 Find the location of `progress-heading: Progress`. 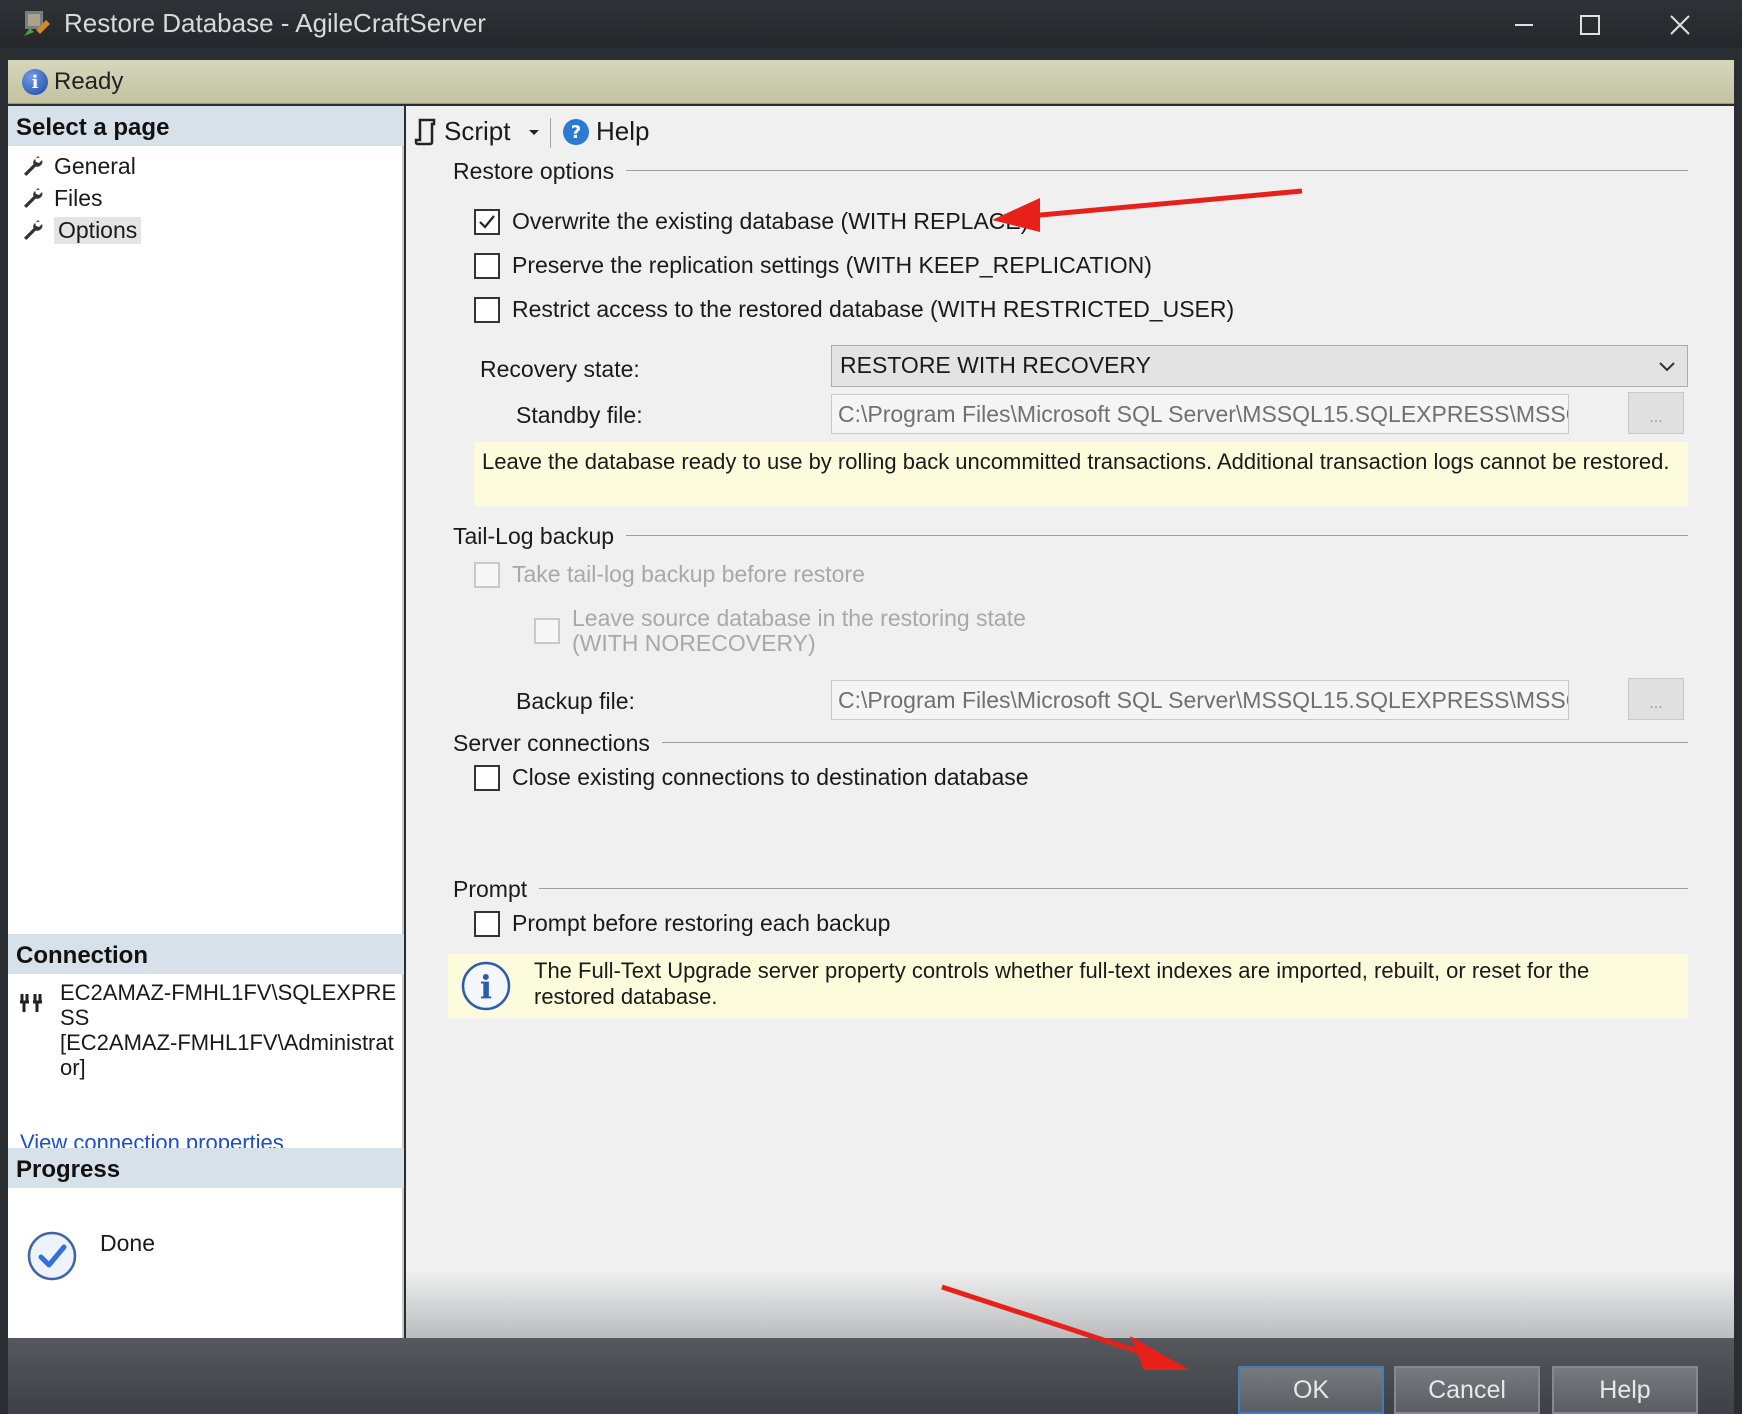

progress-heading: Progress is located at coordinates (206, 1168).